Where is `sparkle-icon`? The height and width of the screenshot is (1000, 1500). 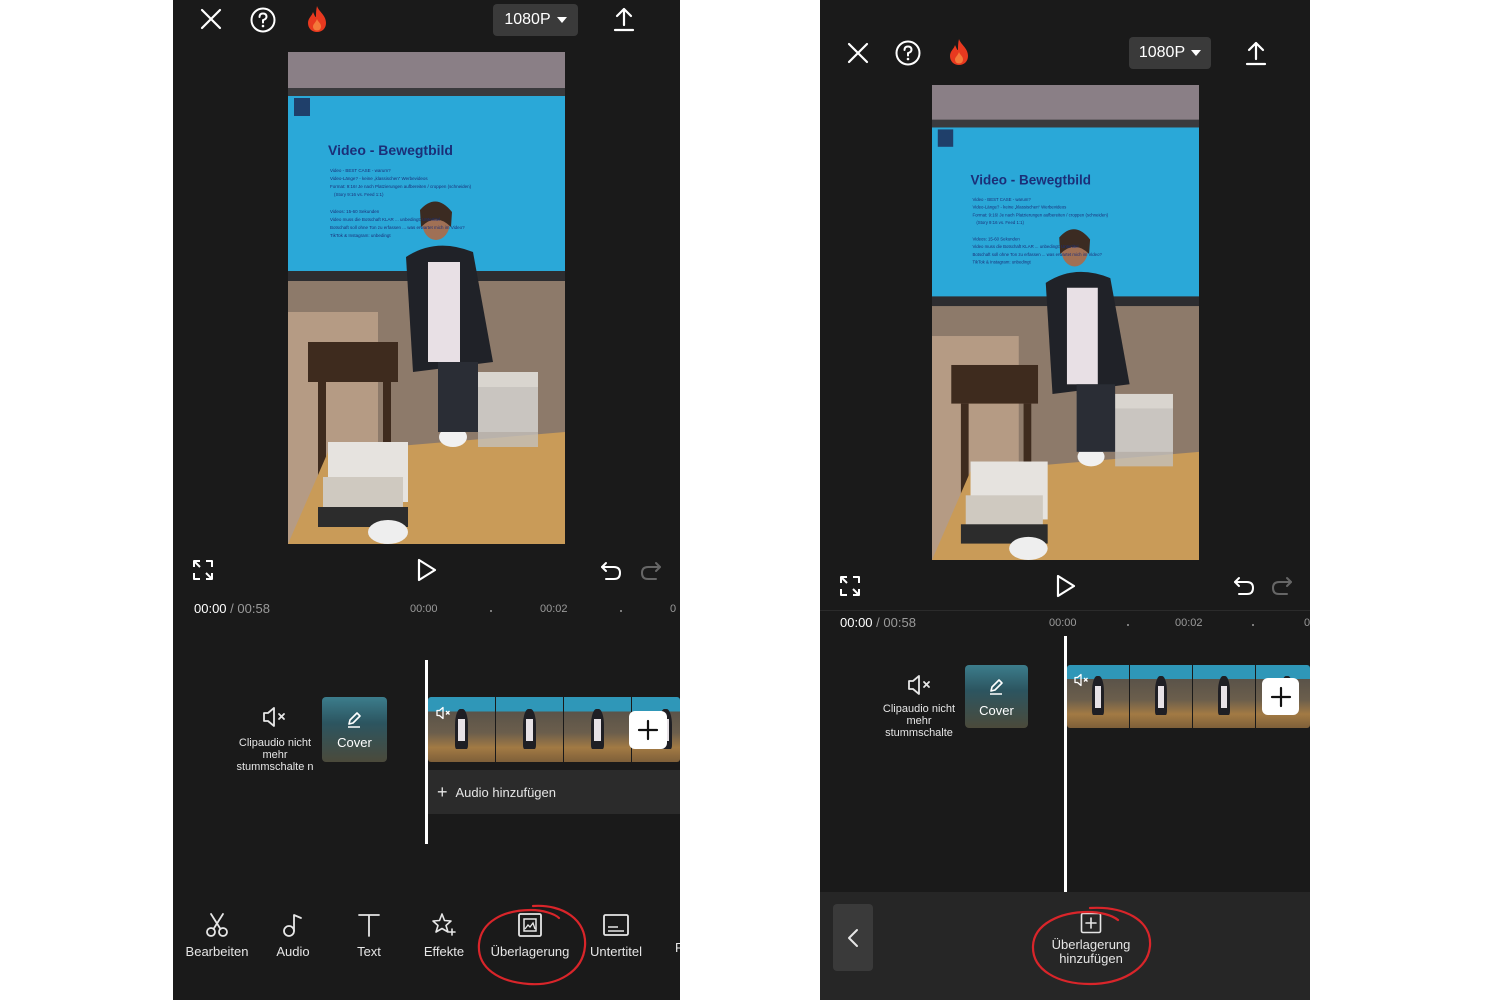 sparkle-icon is located at coordinates (444, 924).